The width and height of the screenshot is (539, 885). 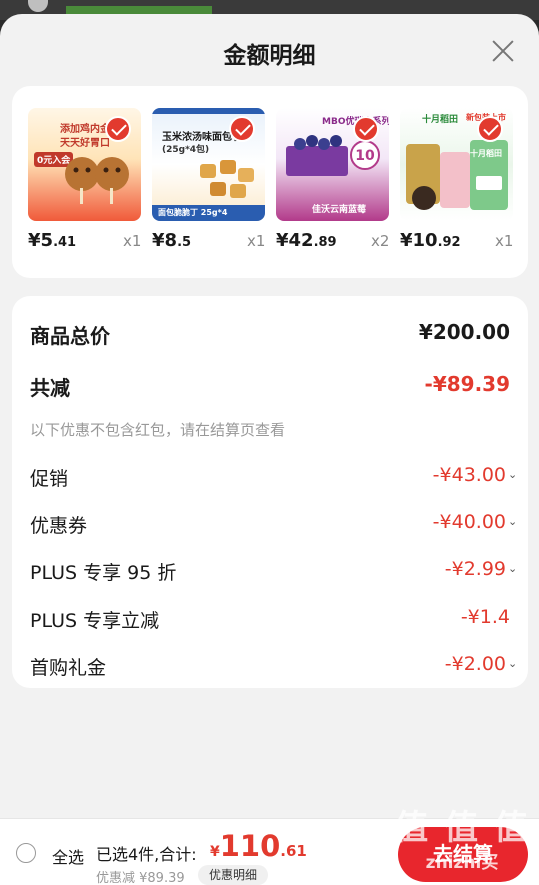 I want to click on thumb-text: 添加鸡内金, so click(x=85, y=129).